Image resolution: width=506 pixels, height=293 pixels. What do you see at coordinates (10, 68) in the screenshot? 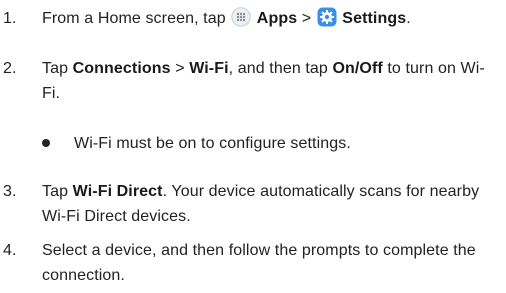
I see `step-number: 2.` at bounding box center [10, 68].